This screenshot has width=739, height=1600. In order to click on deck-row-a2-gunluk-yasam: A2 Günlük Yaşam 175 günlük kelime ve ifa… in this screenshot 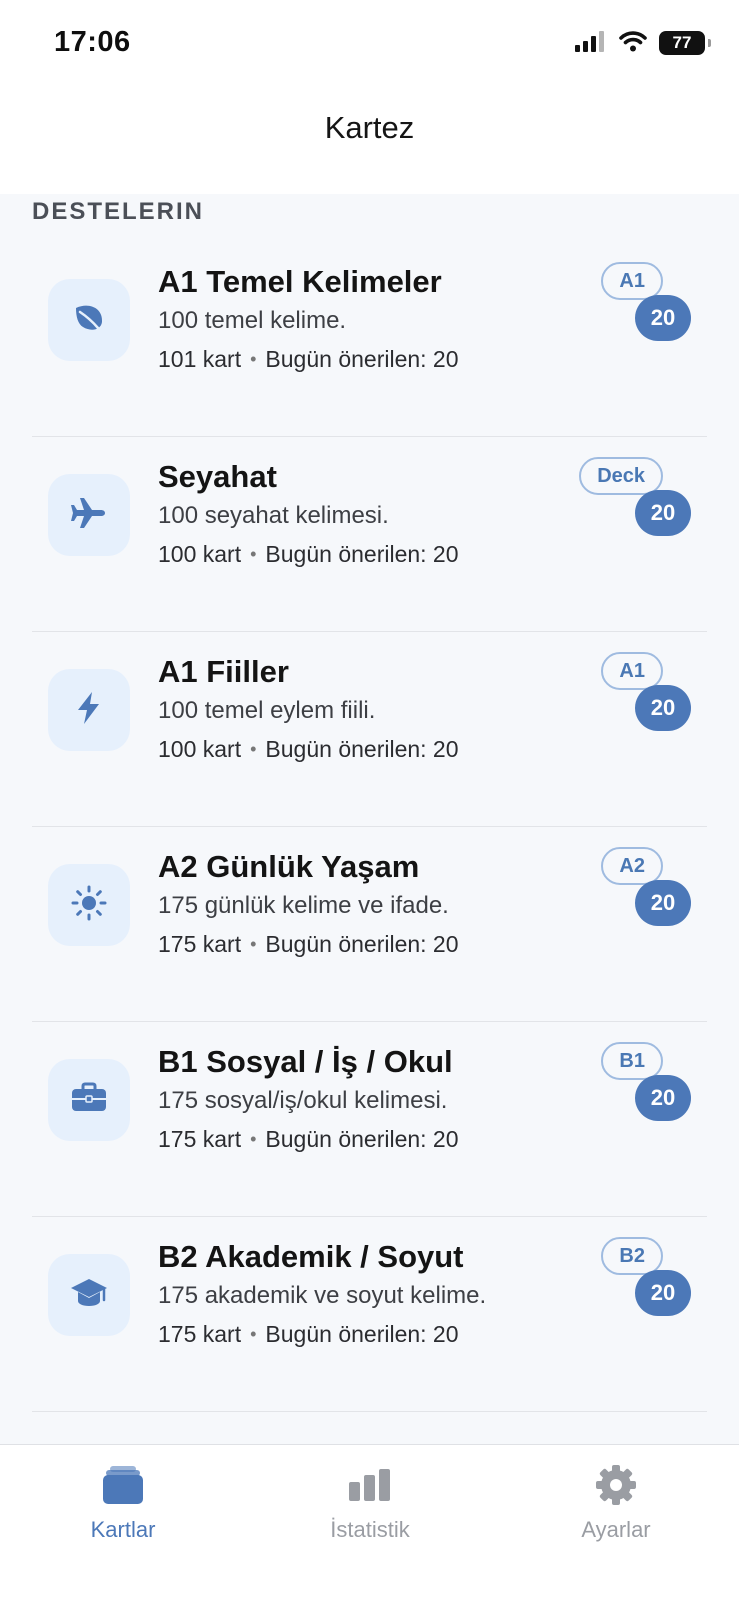, I will do `click(369, 924)`.